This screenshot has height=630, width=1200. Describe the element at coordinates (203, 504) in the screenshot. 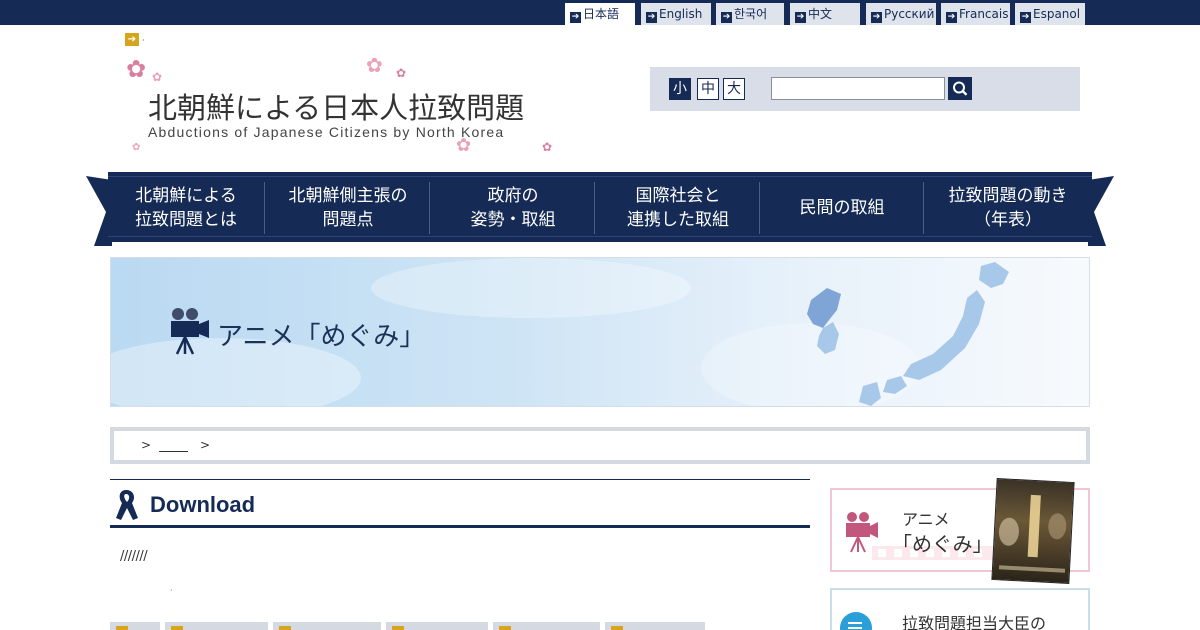

I see `page-title: Download` at that location.